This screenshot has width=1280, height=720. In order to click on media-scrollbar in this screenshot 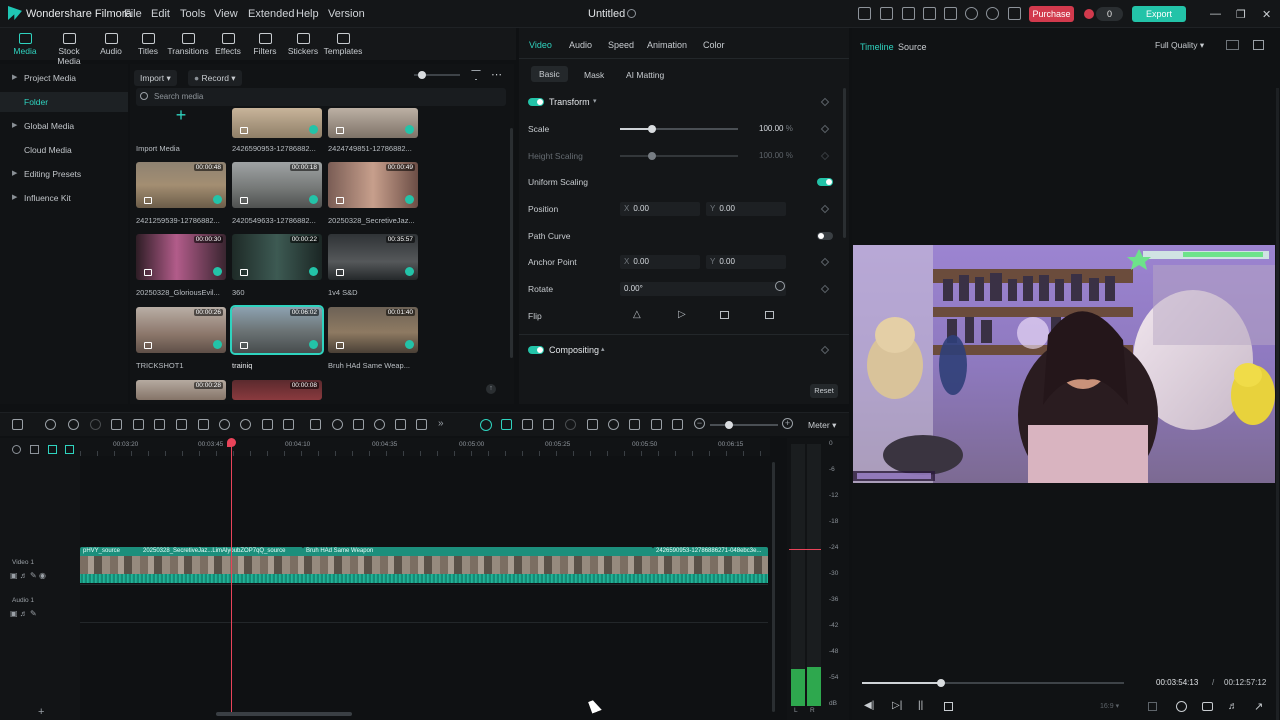, I will do `click(511, 243)`.